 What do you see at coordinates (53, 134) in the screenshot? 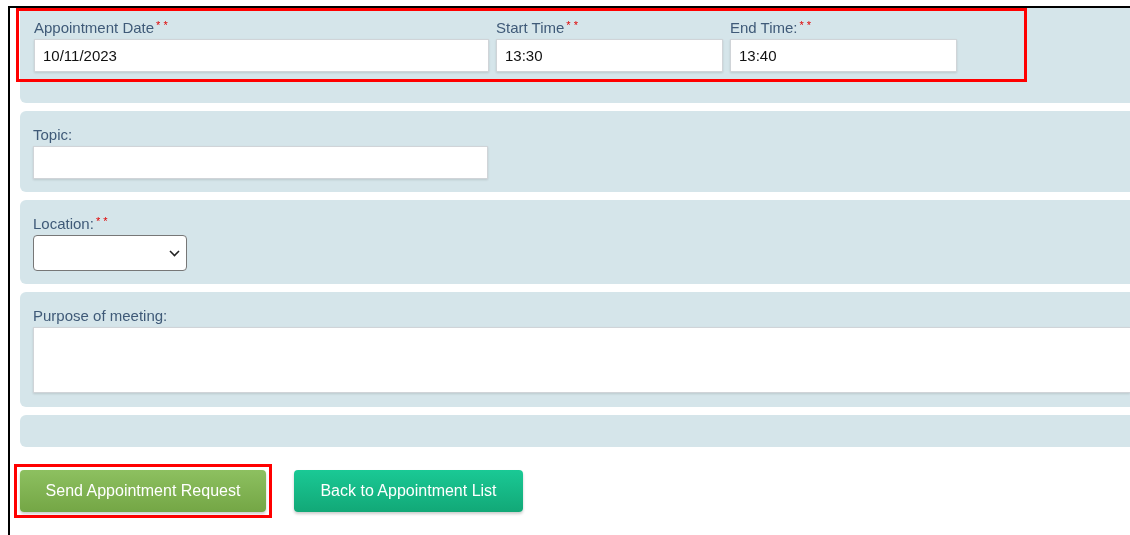
I see `field-label: Topic:` at bounding box center [53, 134].